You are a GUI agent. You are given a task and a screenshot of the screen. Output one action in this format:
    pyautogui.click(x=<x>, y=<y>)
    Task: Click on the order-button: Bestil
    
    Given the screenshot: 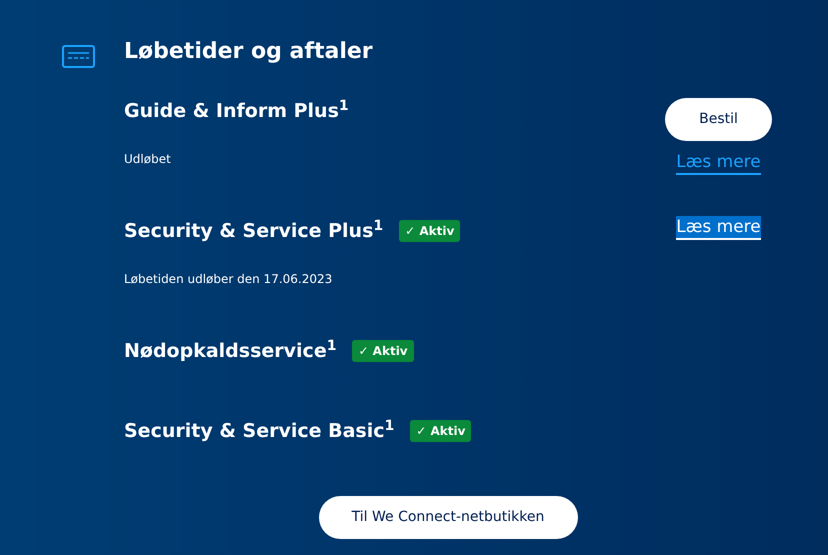 What is the action you would take?
    pyautogui.click(x=718, y=119)
    